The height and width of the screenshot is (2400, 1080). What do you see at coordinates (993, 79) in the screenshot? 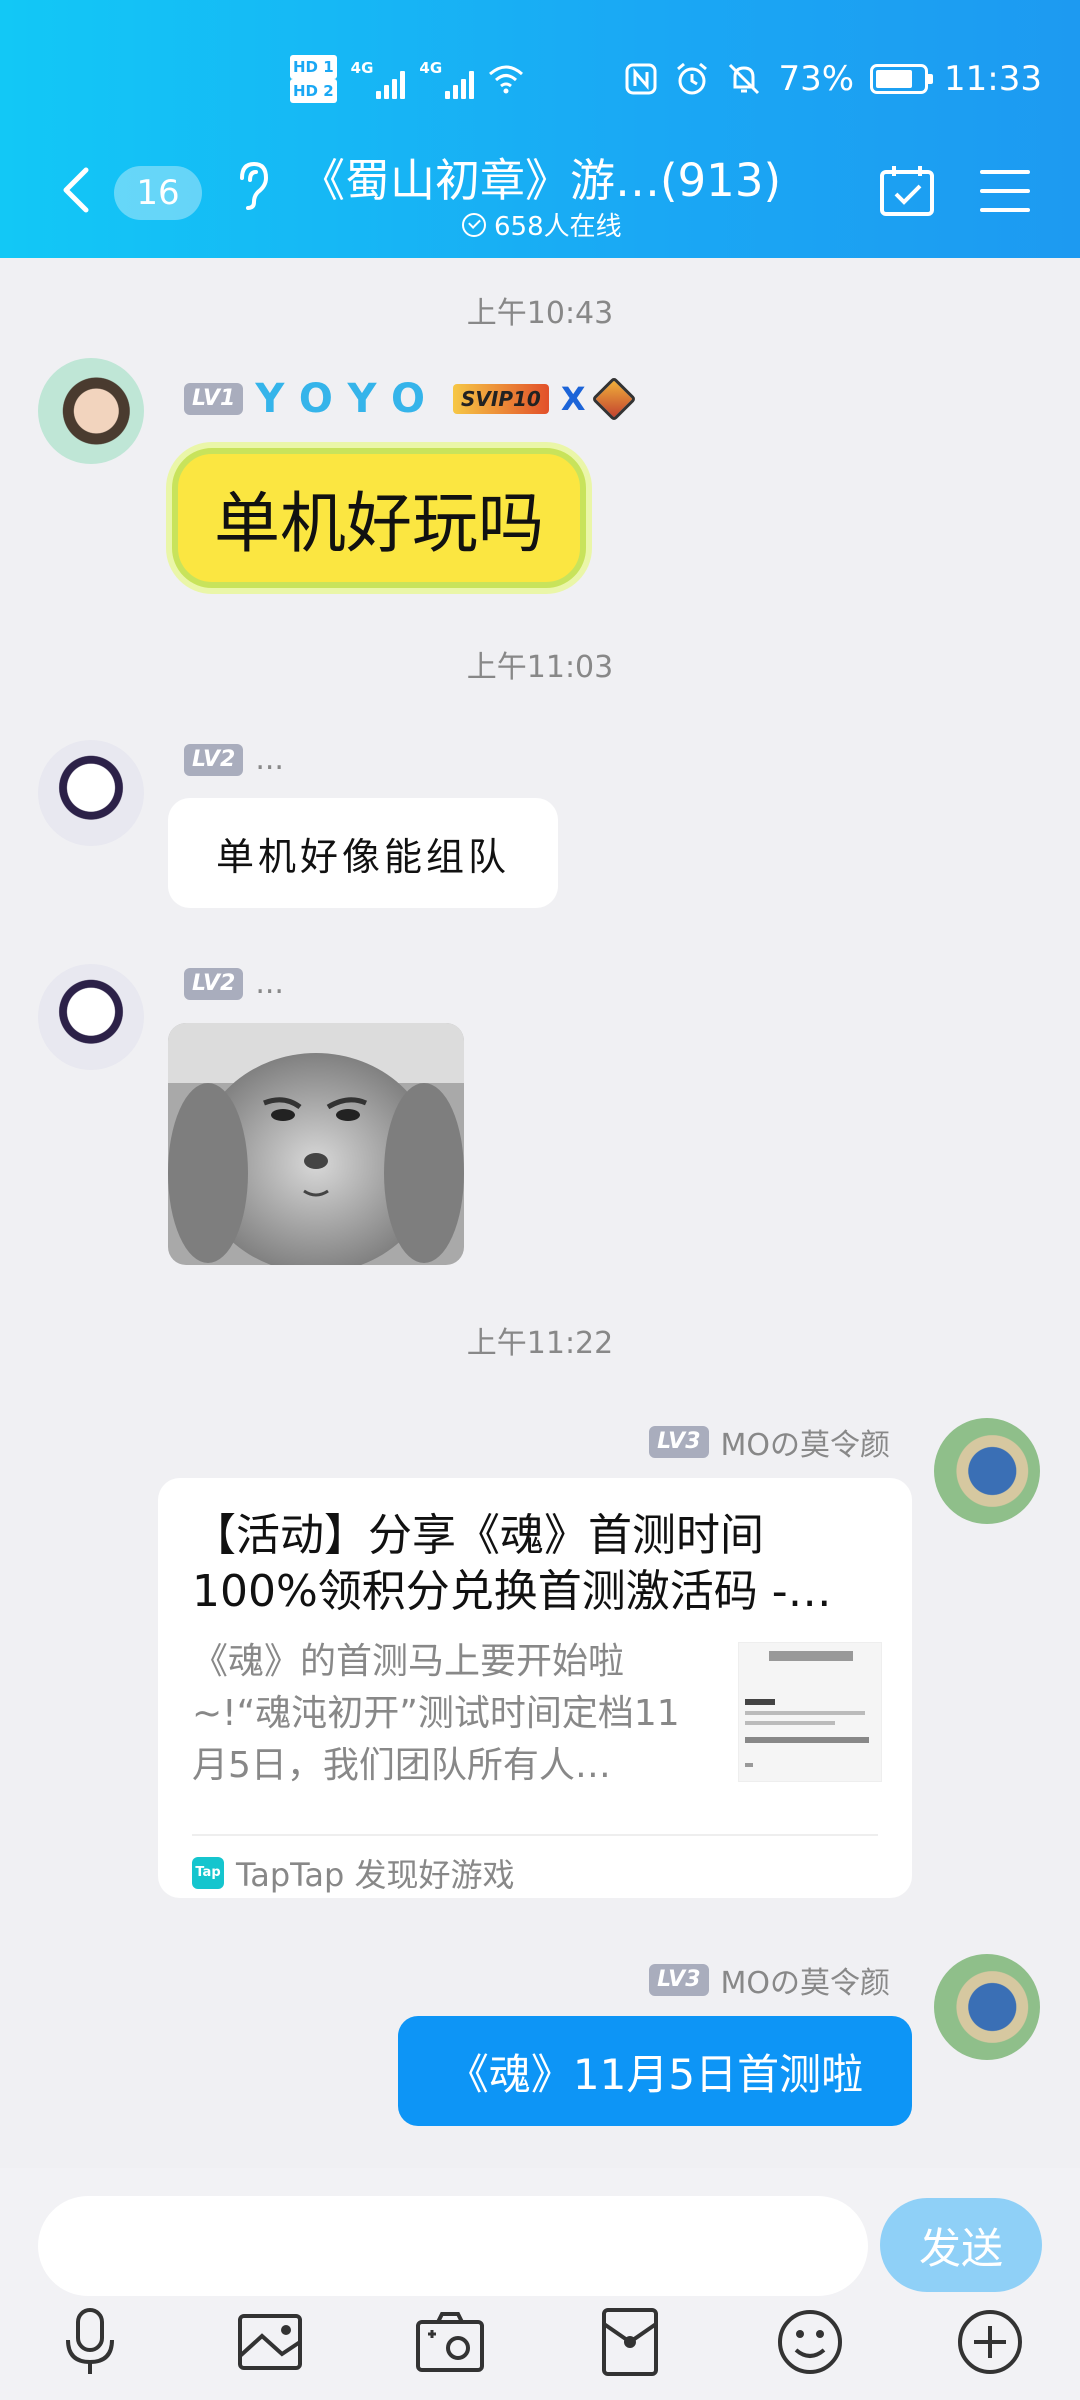
I see `clock: 11:33` at bounding box center [993, 79].